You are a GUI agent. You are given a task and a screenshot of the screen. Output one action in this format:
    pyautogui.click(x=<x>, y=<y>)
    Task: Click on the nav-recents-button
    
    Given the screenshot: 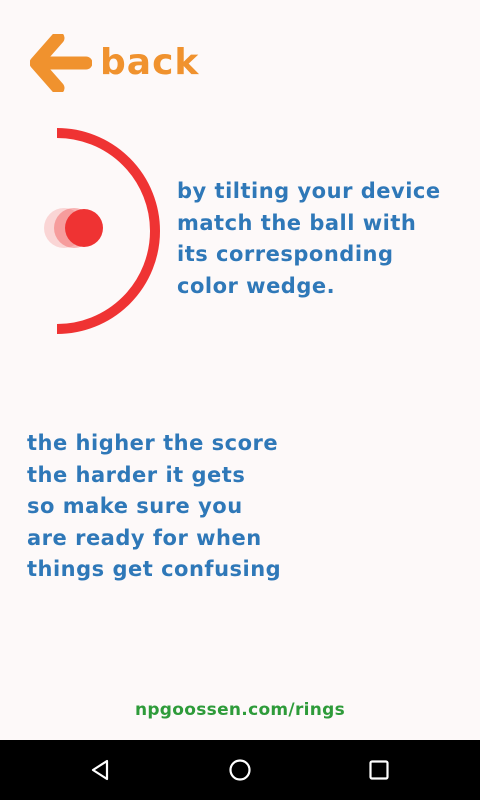 What is the action you would take?
    pyautogui.click(x=379, y=770)
    